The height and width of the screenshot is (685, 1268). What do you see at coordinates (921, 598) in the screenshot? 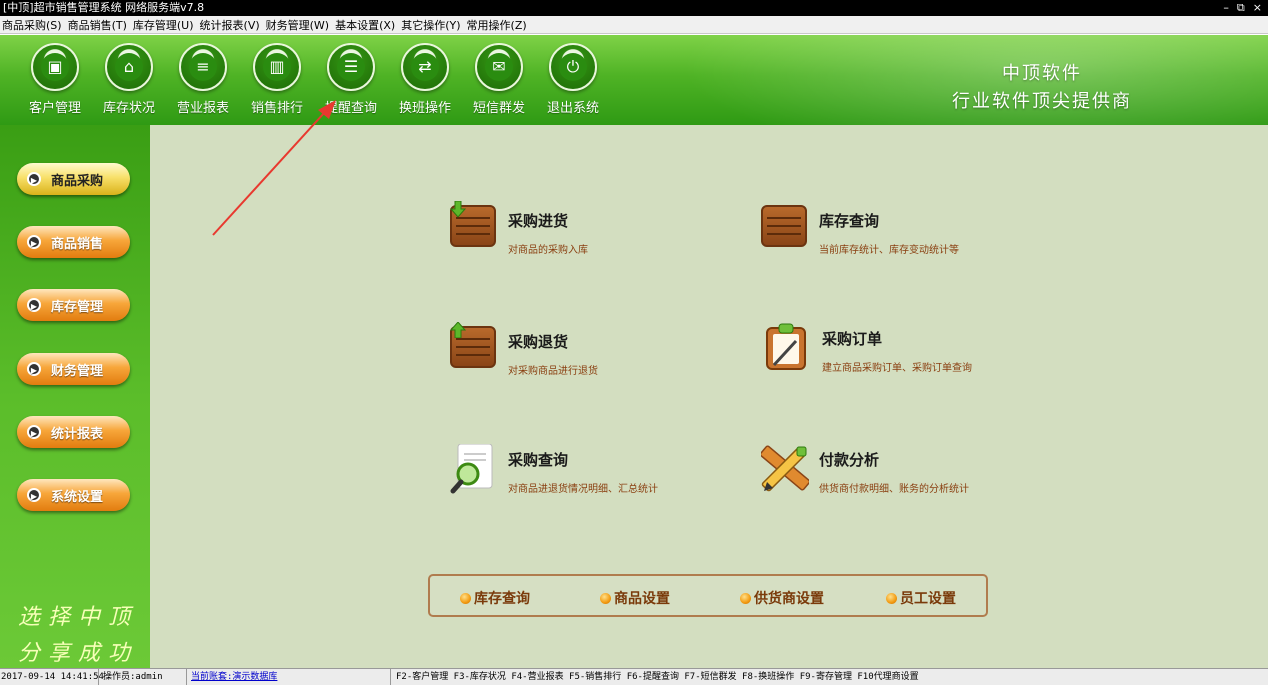
I see `quick-link-staff-settings: 员工设置` at bounding box center [921, 598].